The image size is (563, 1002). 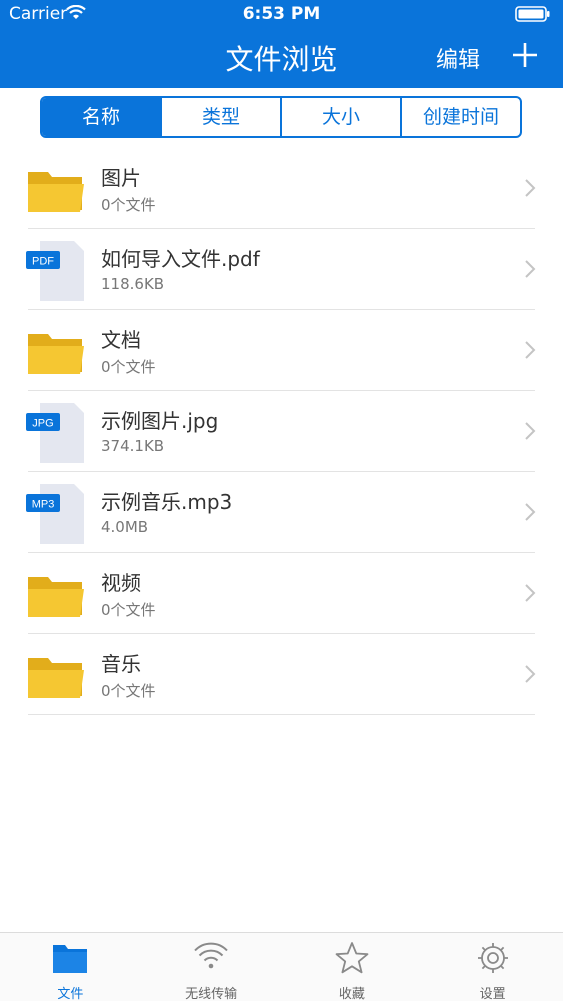 What do you see at coordinates (55, 271) in the screenshot?
I see `pdf-file-icon: PDF` at bounding box center [55, 271].